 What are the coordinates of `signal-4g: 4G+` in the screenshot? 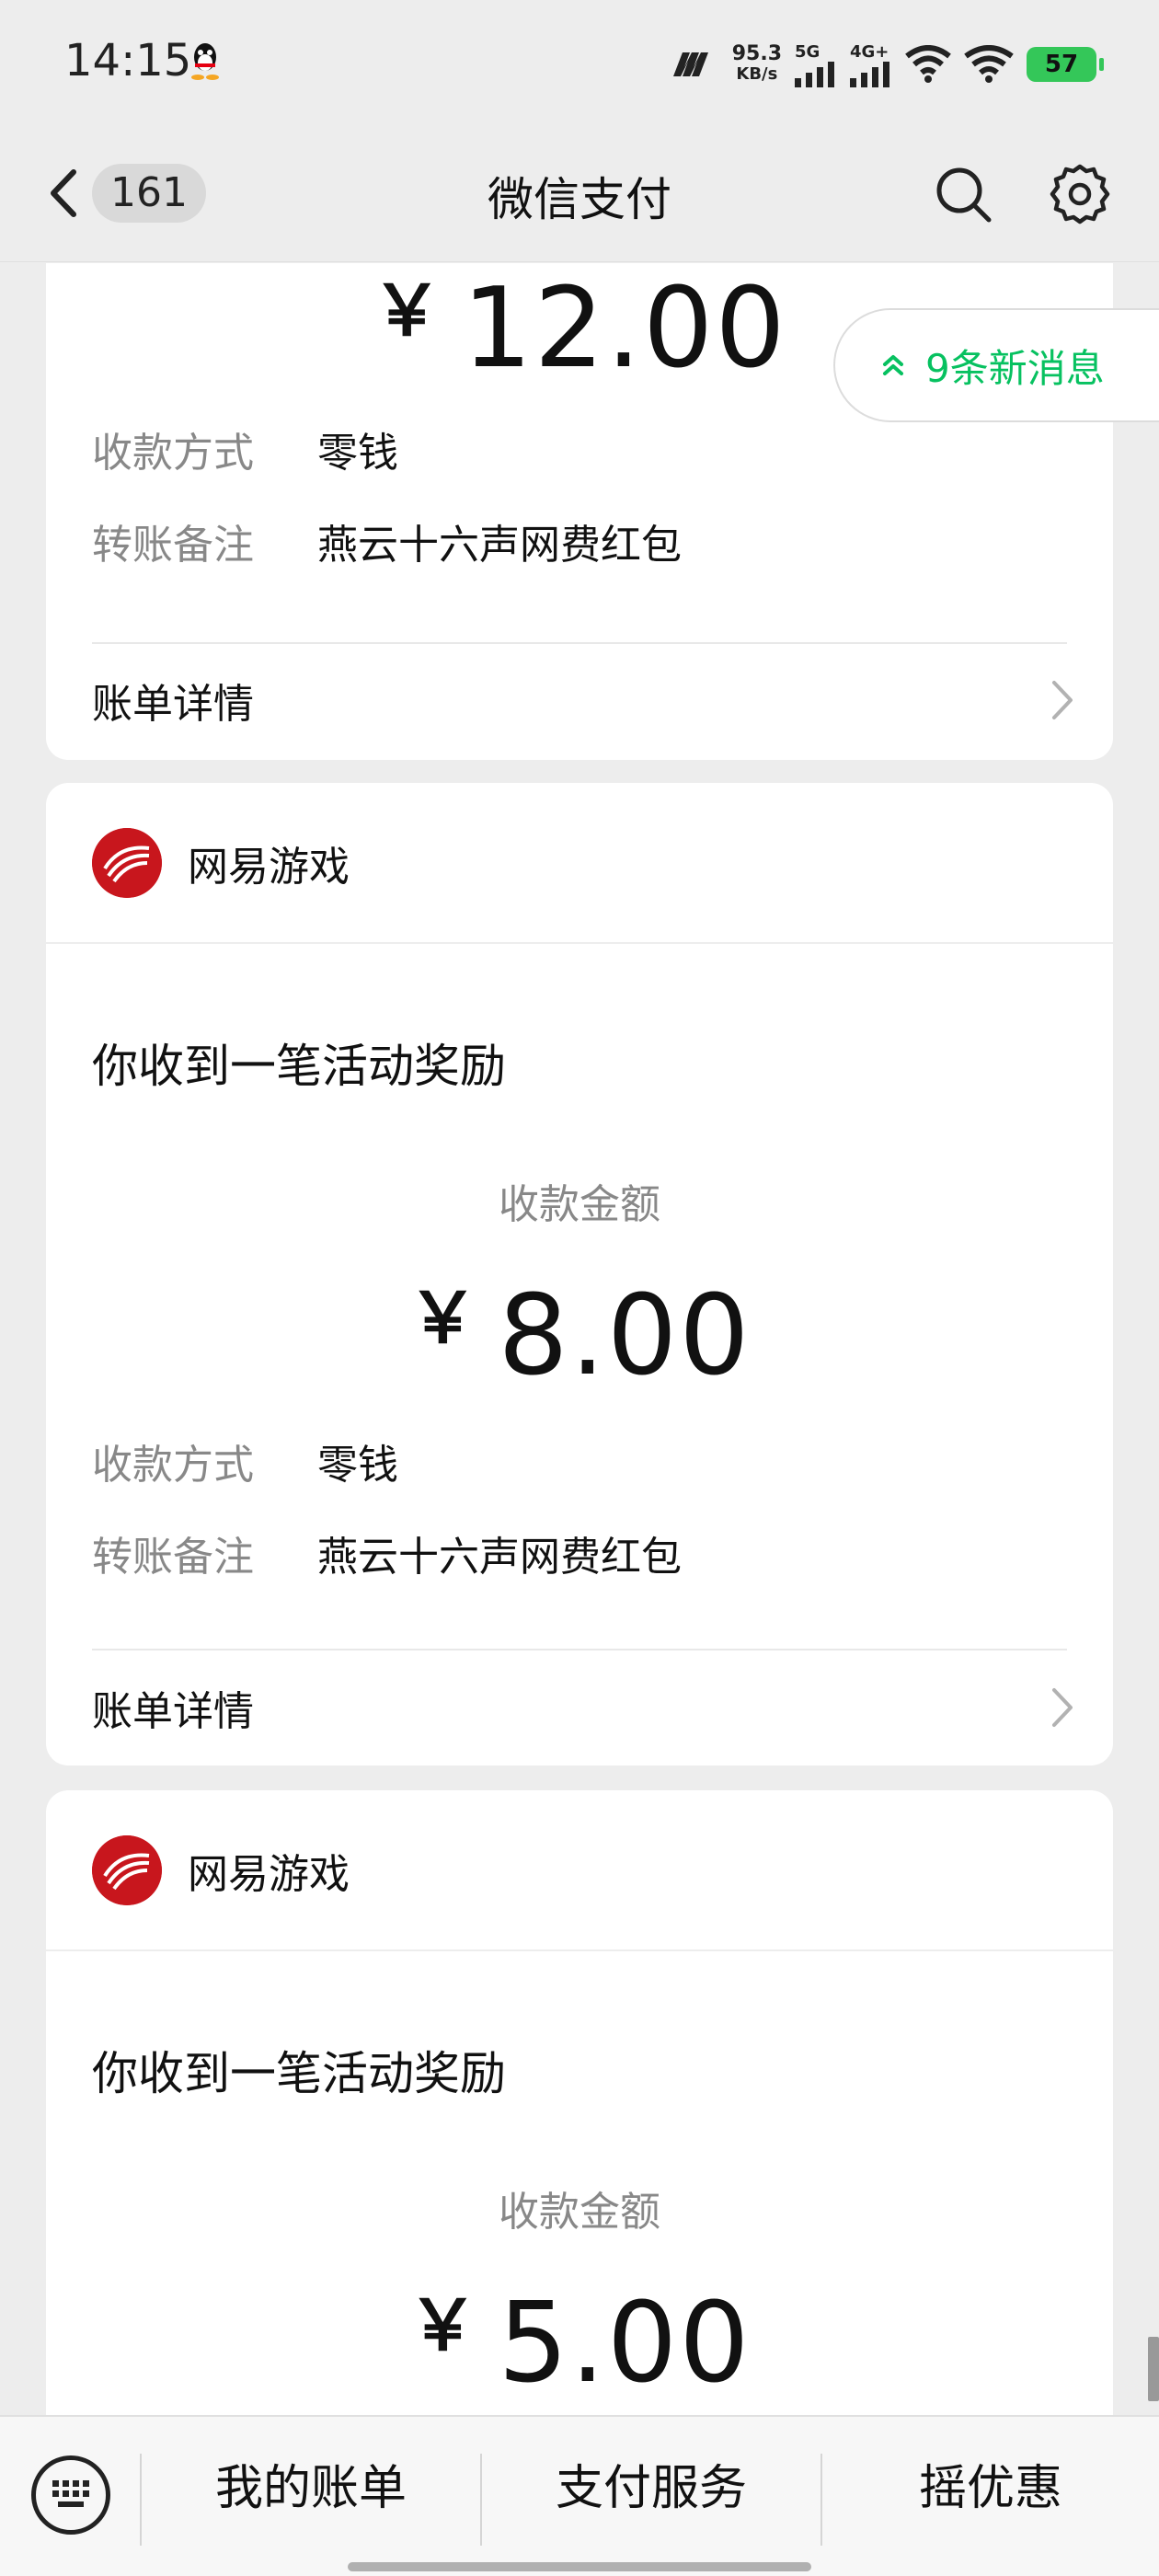 It's located at (871, 64).